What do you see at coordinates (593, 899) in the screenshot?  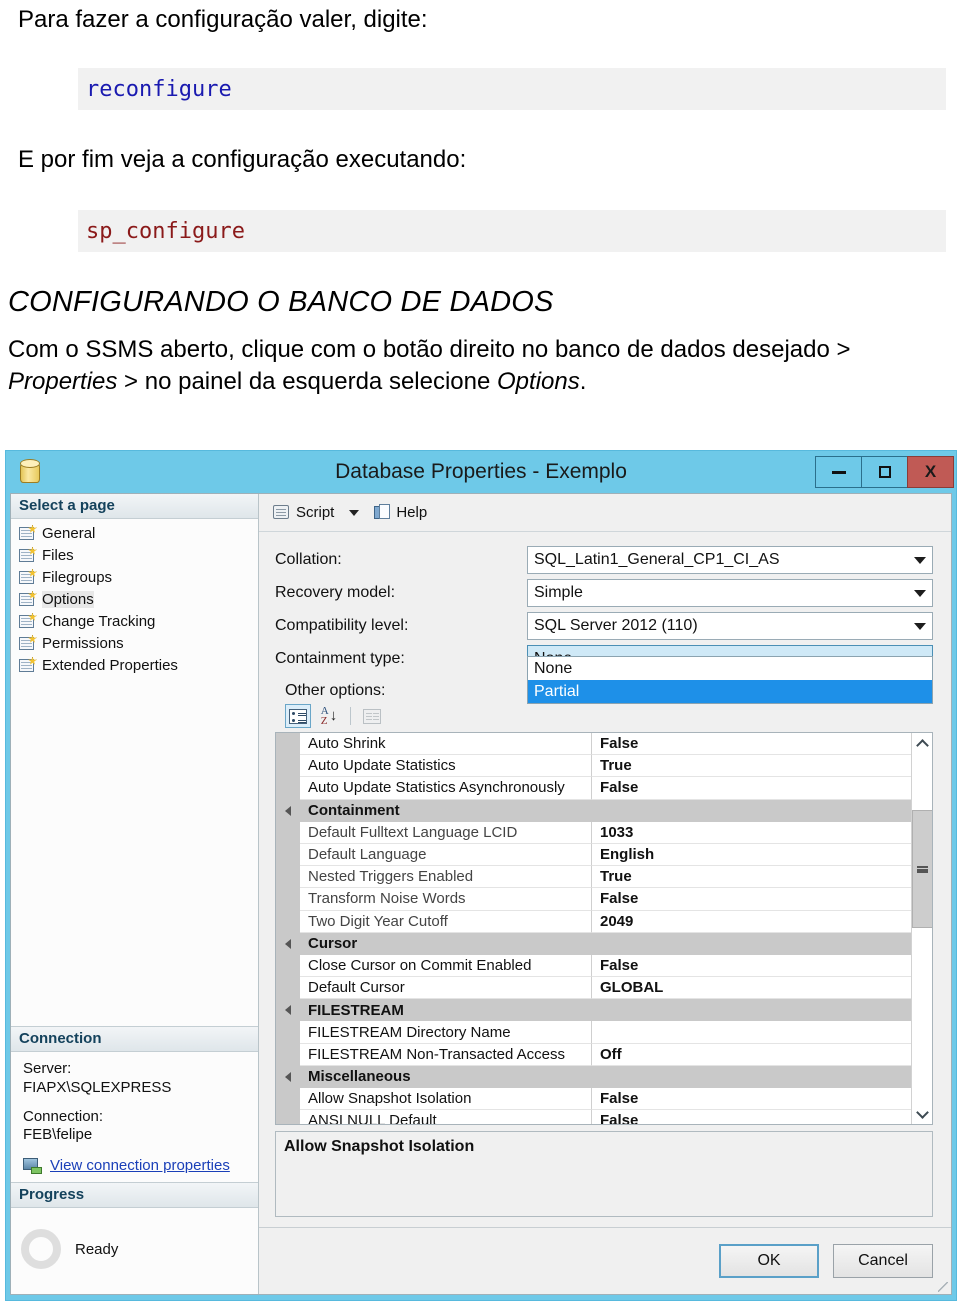 I see `table-row: Transform Noise Words False` at bounding box center [593, 899].